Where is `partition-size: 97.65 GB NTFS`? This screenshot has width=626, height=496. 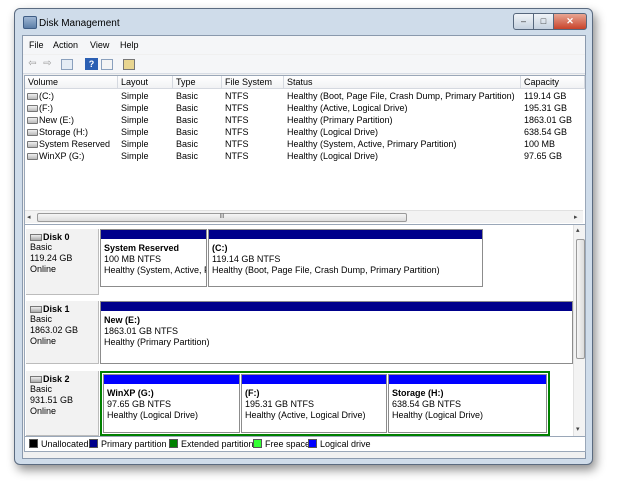 partition-size: 97.65 GB NTFS is located at coordinates (139, 404).